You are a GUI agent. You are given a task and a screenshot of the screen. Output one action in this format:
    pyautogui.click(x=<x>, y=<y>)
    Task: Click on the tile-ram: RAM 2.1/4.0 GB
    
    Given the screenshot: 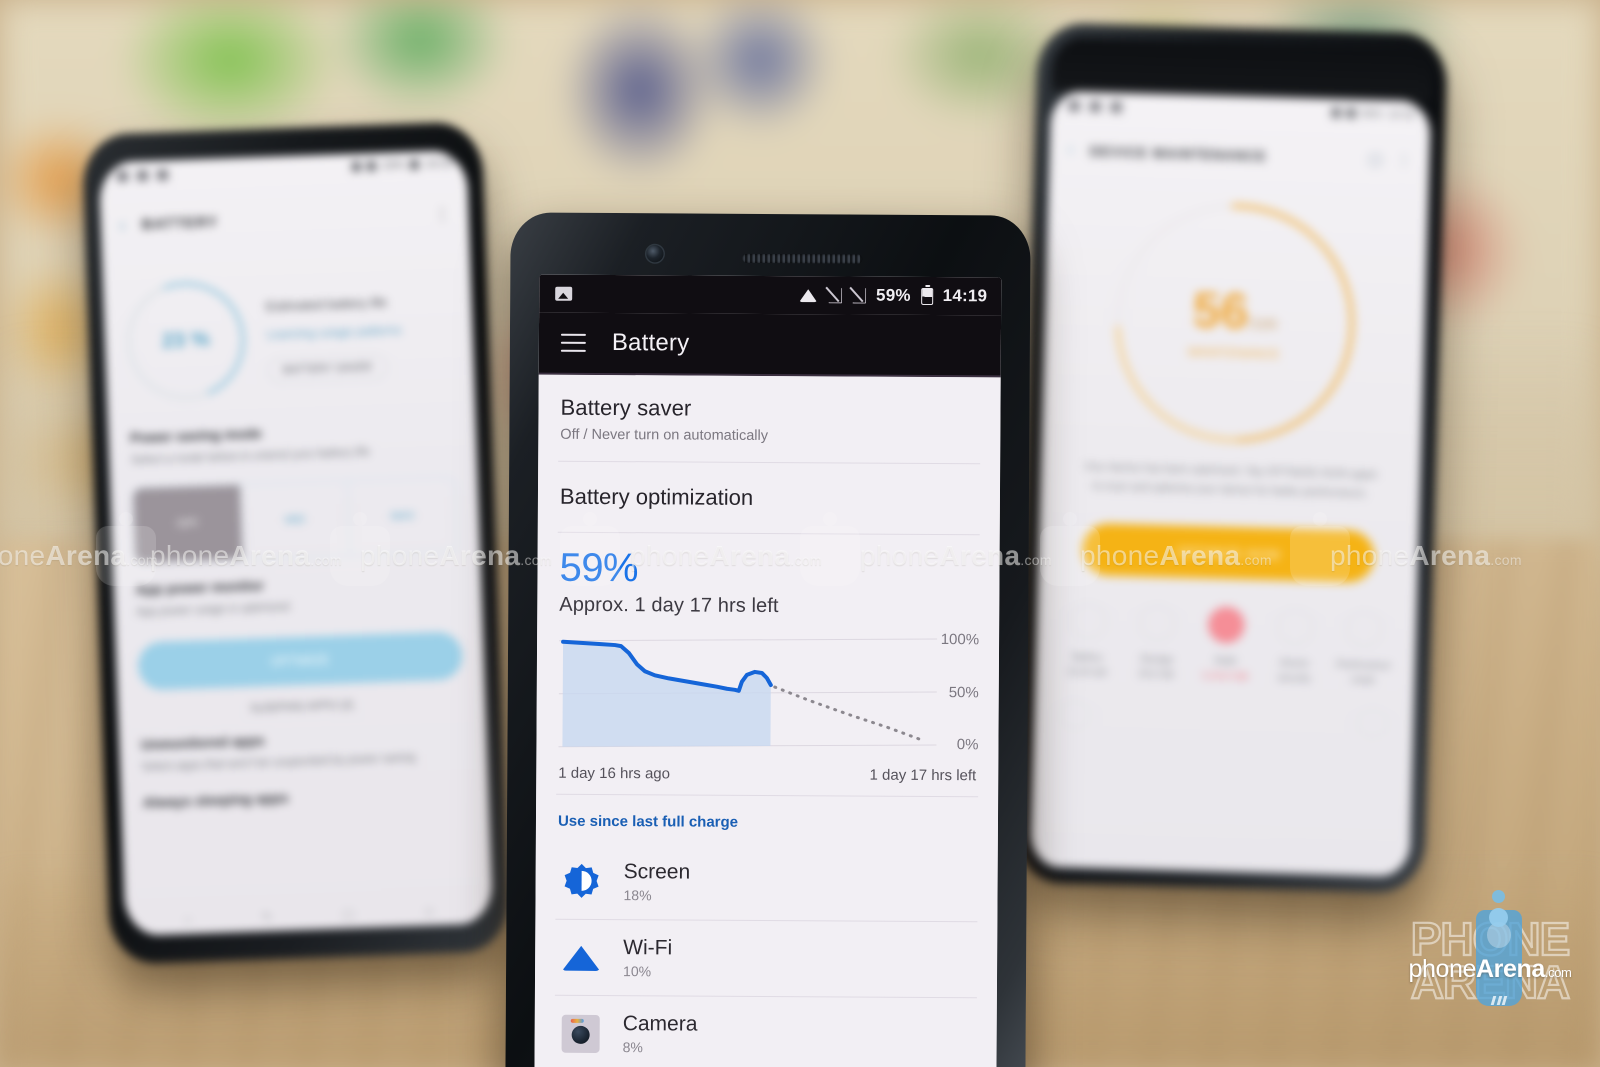 What is the action you would take?
    pyautogui.click(x=1226, y=645)
    